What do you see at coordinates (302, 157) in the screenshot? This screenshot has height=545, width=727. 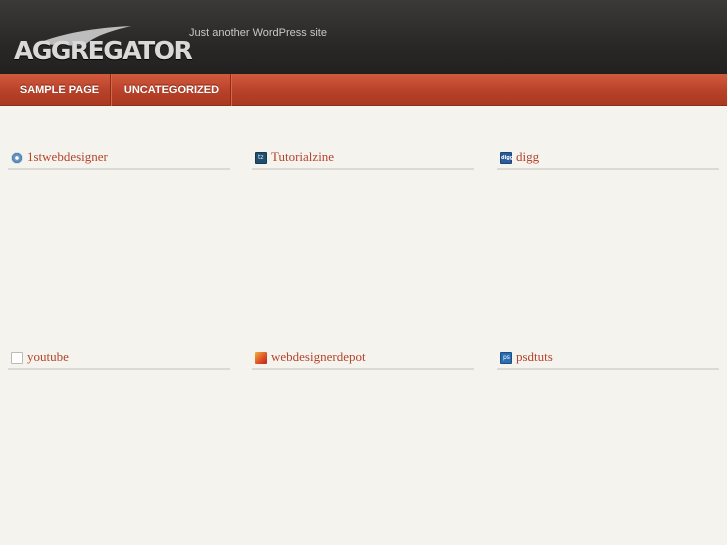 I see `feed-title: Tutorialzine` at bounding box center [302, 157].